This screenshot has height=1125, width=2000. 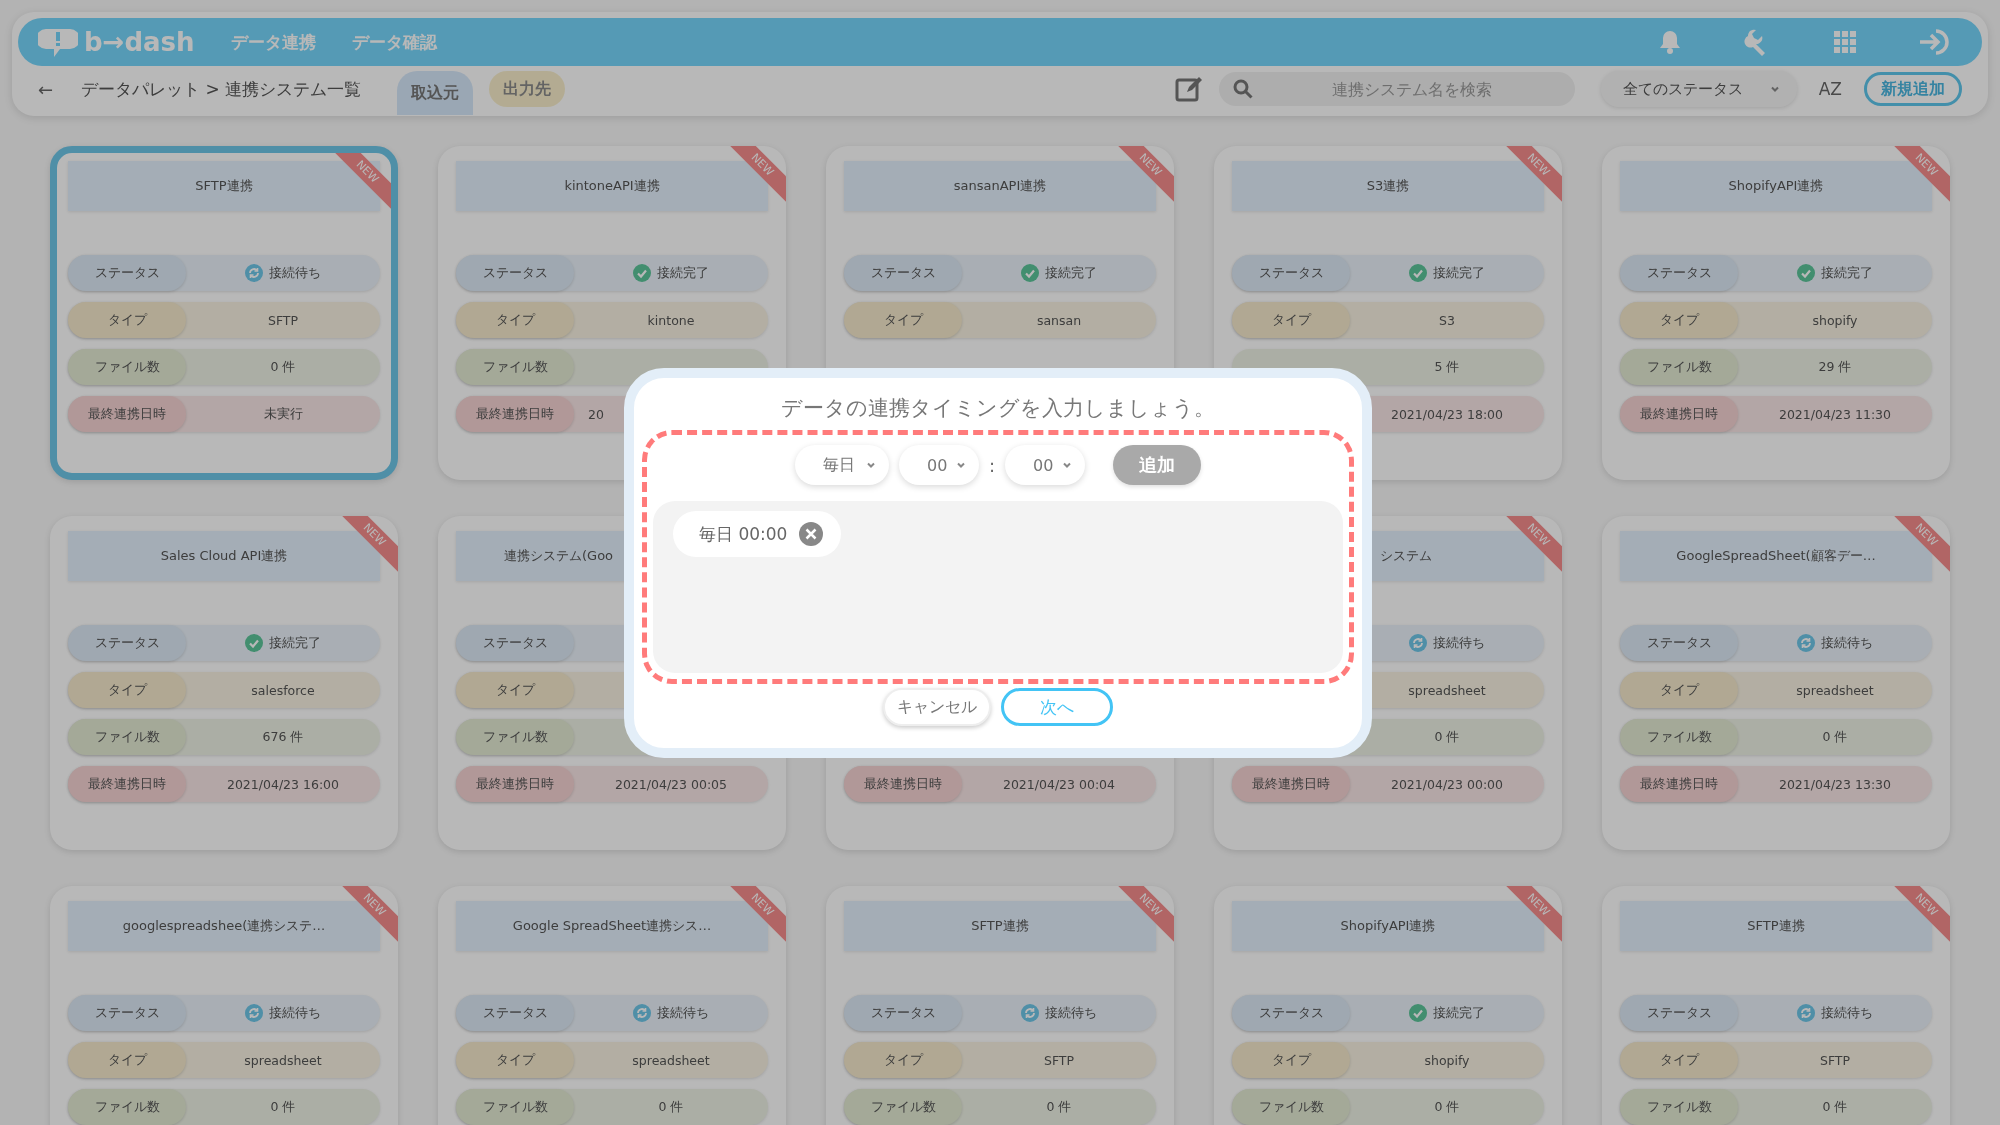 What do you see at coordinates (1447, 367) in the screenshot?
I see `field-value: 5 件` at bounding box center [1447, 367].